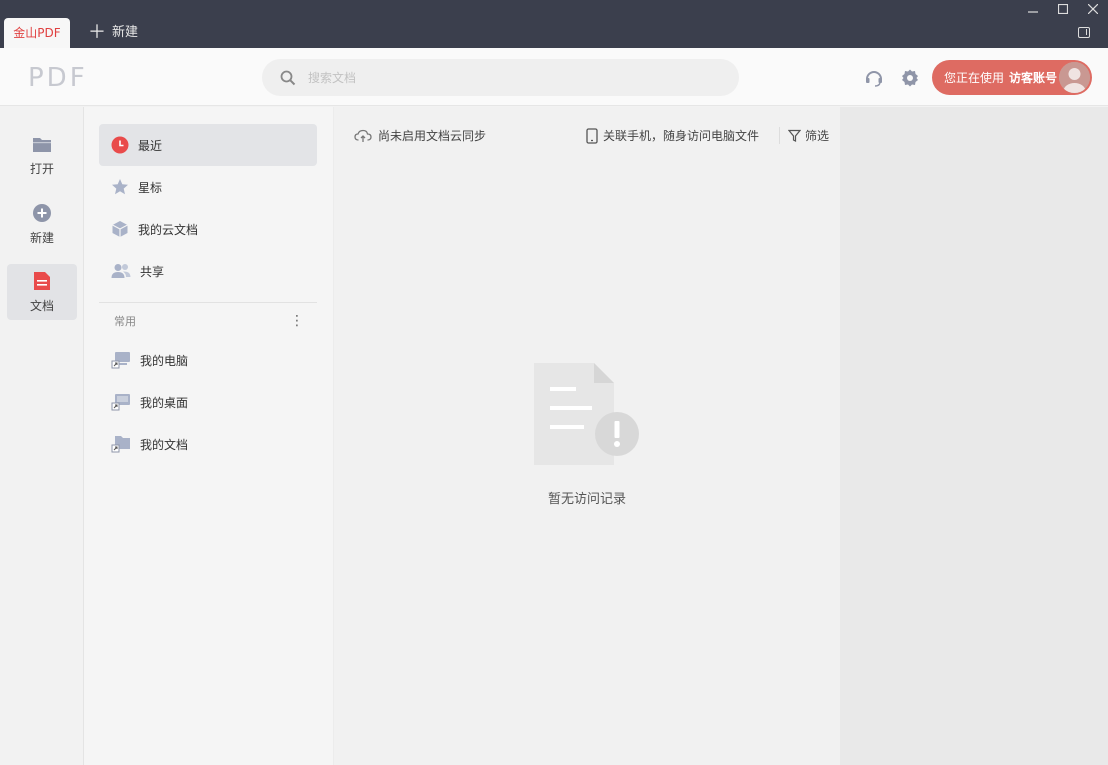 Image resolution: width=1108 pixels, height=765 pixels. What do you see at coordinates (208, 187) in the screenshot?
I see `nav-item-starred: 星标` at bounding box center [208, 187].